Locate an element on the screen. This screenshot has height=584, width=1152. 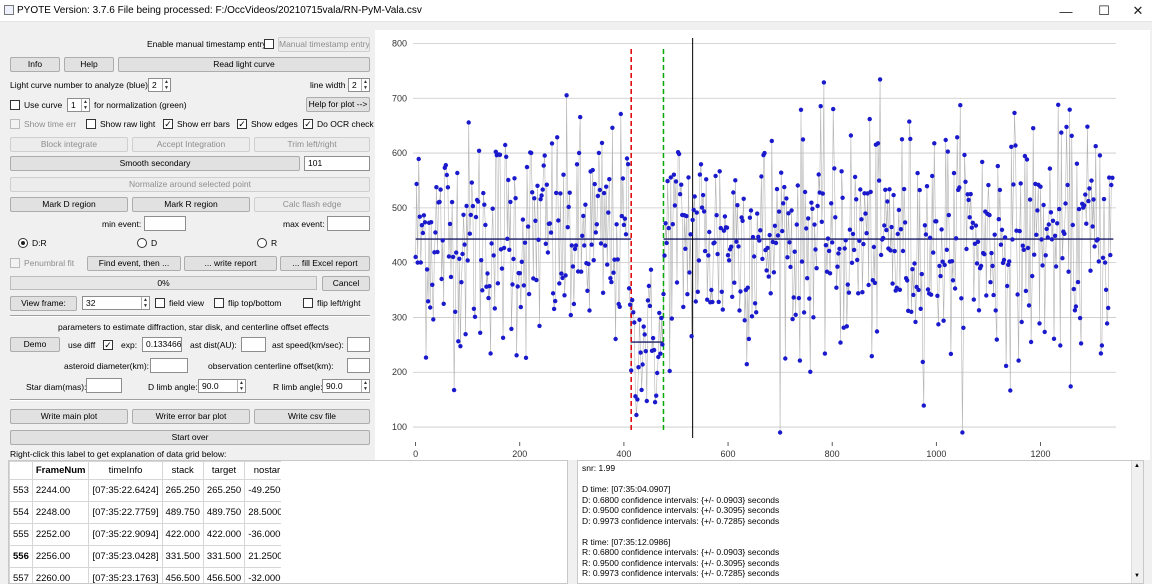
accept-integration-button: Accept Integration is located at coordinates (191, 144).